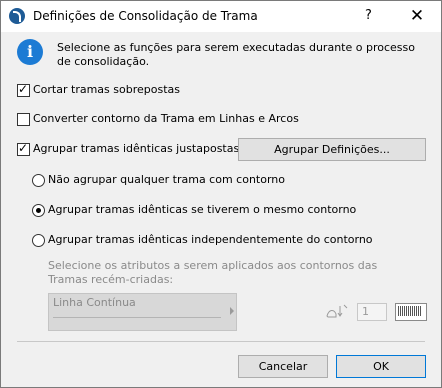 The image size is (442, 388). What do you see at coordinates (145, 16) in the screenshot?
I see `window-title: Definições de Consolidação de Trama` at bounding box center [145, 16].